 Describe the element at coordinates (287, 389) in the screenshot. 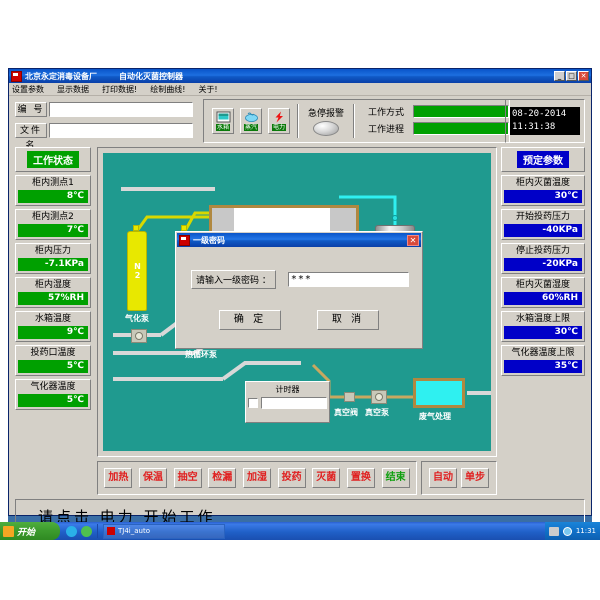

I see `timer-label: 计时器` at that location.